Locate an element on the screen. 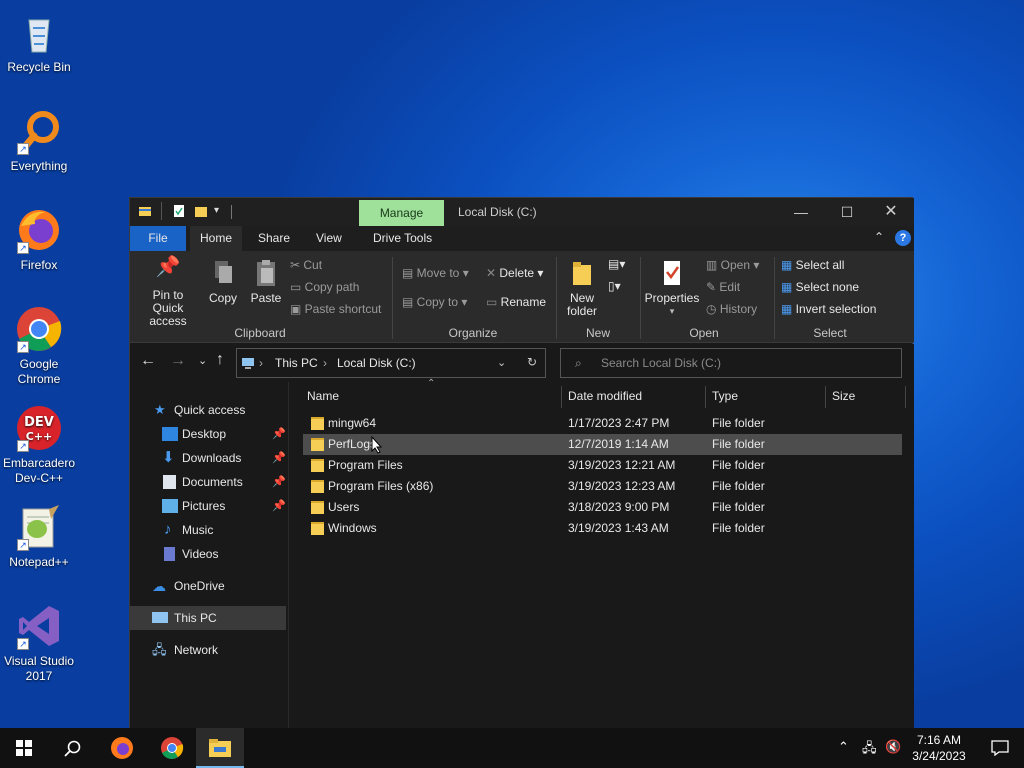 Image resolution: width=1024 pixels, height=768 pixels. network-status-icon: 🖧 is located at coordinates (869, 750).